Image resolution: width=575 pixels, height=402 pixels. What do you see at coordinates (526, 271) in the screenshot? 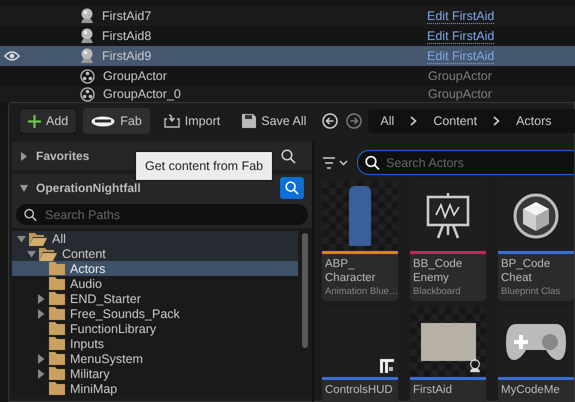
I see `asset-name: BP_Code Cheat` at bounding box center [526, 271].